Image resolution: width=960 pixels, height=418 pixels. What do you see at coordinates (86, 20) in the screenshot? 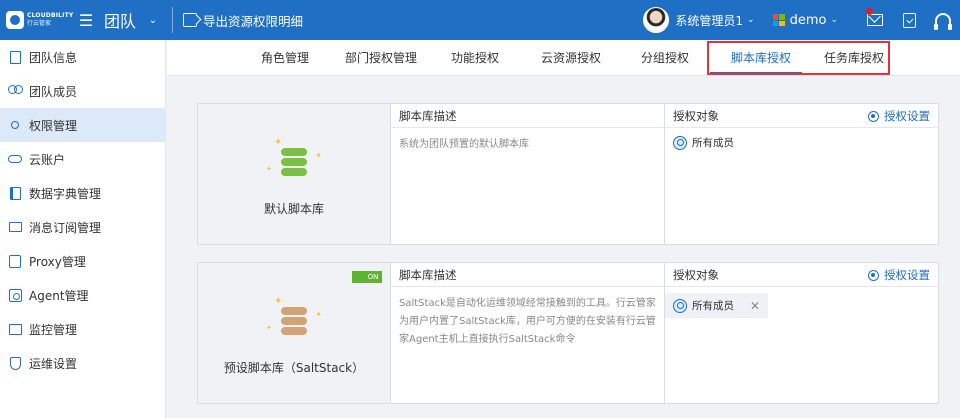
I see `hamburger-menu-icon: ☰` at bounding box center [86, 20].